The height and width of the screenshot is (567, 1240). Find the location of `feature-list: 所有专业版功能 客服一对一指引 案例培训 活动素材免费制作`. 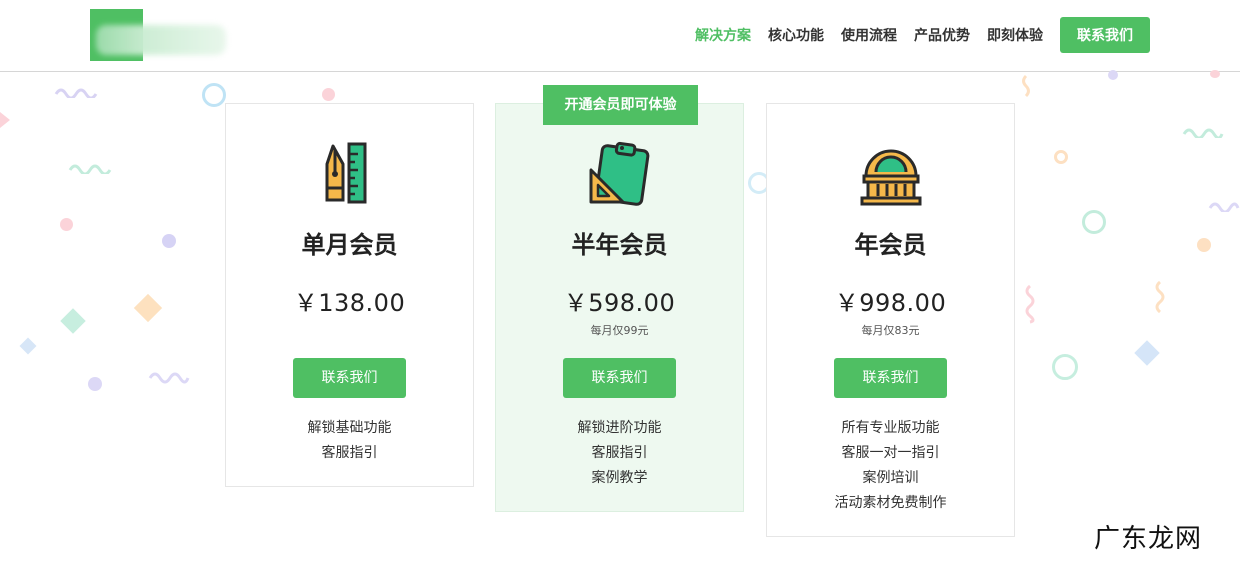

feature-list: 所有专业版功能 客服一对一指引 案例培训 活动素材免费制作 is located at coordinates (890, 476).